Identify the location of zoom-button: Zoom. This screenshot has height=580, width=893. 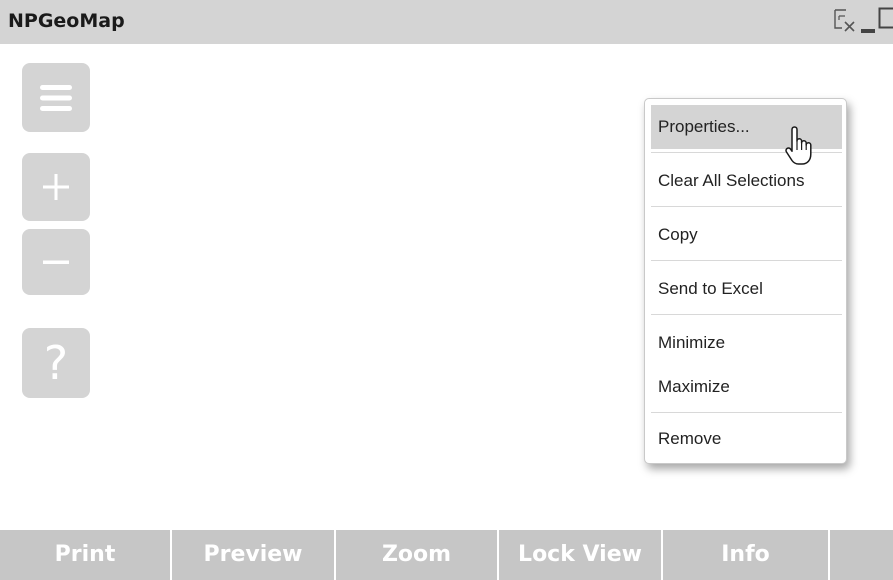
(416, 555).